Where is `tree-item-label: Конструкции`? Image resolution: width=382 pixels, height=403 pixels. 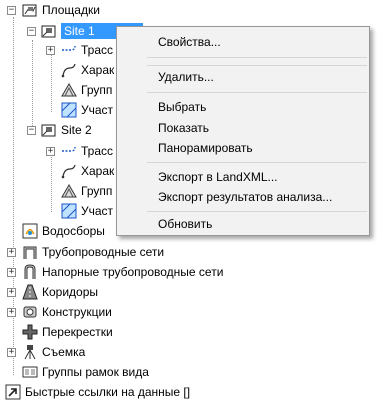 tree-item-label: Конструкции is located at coordinates (77, 312).